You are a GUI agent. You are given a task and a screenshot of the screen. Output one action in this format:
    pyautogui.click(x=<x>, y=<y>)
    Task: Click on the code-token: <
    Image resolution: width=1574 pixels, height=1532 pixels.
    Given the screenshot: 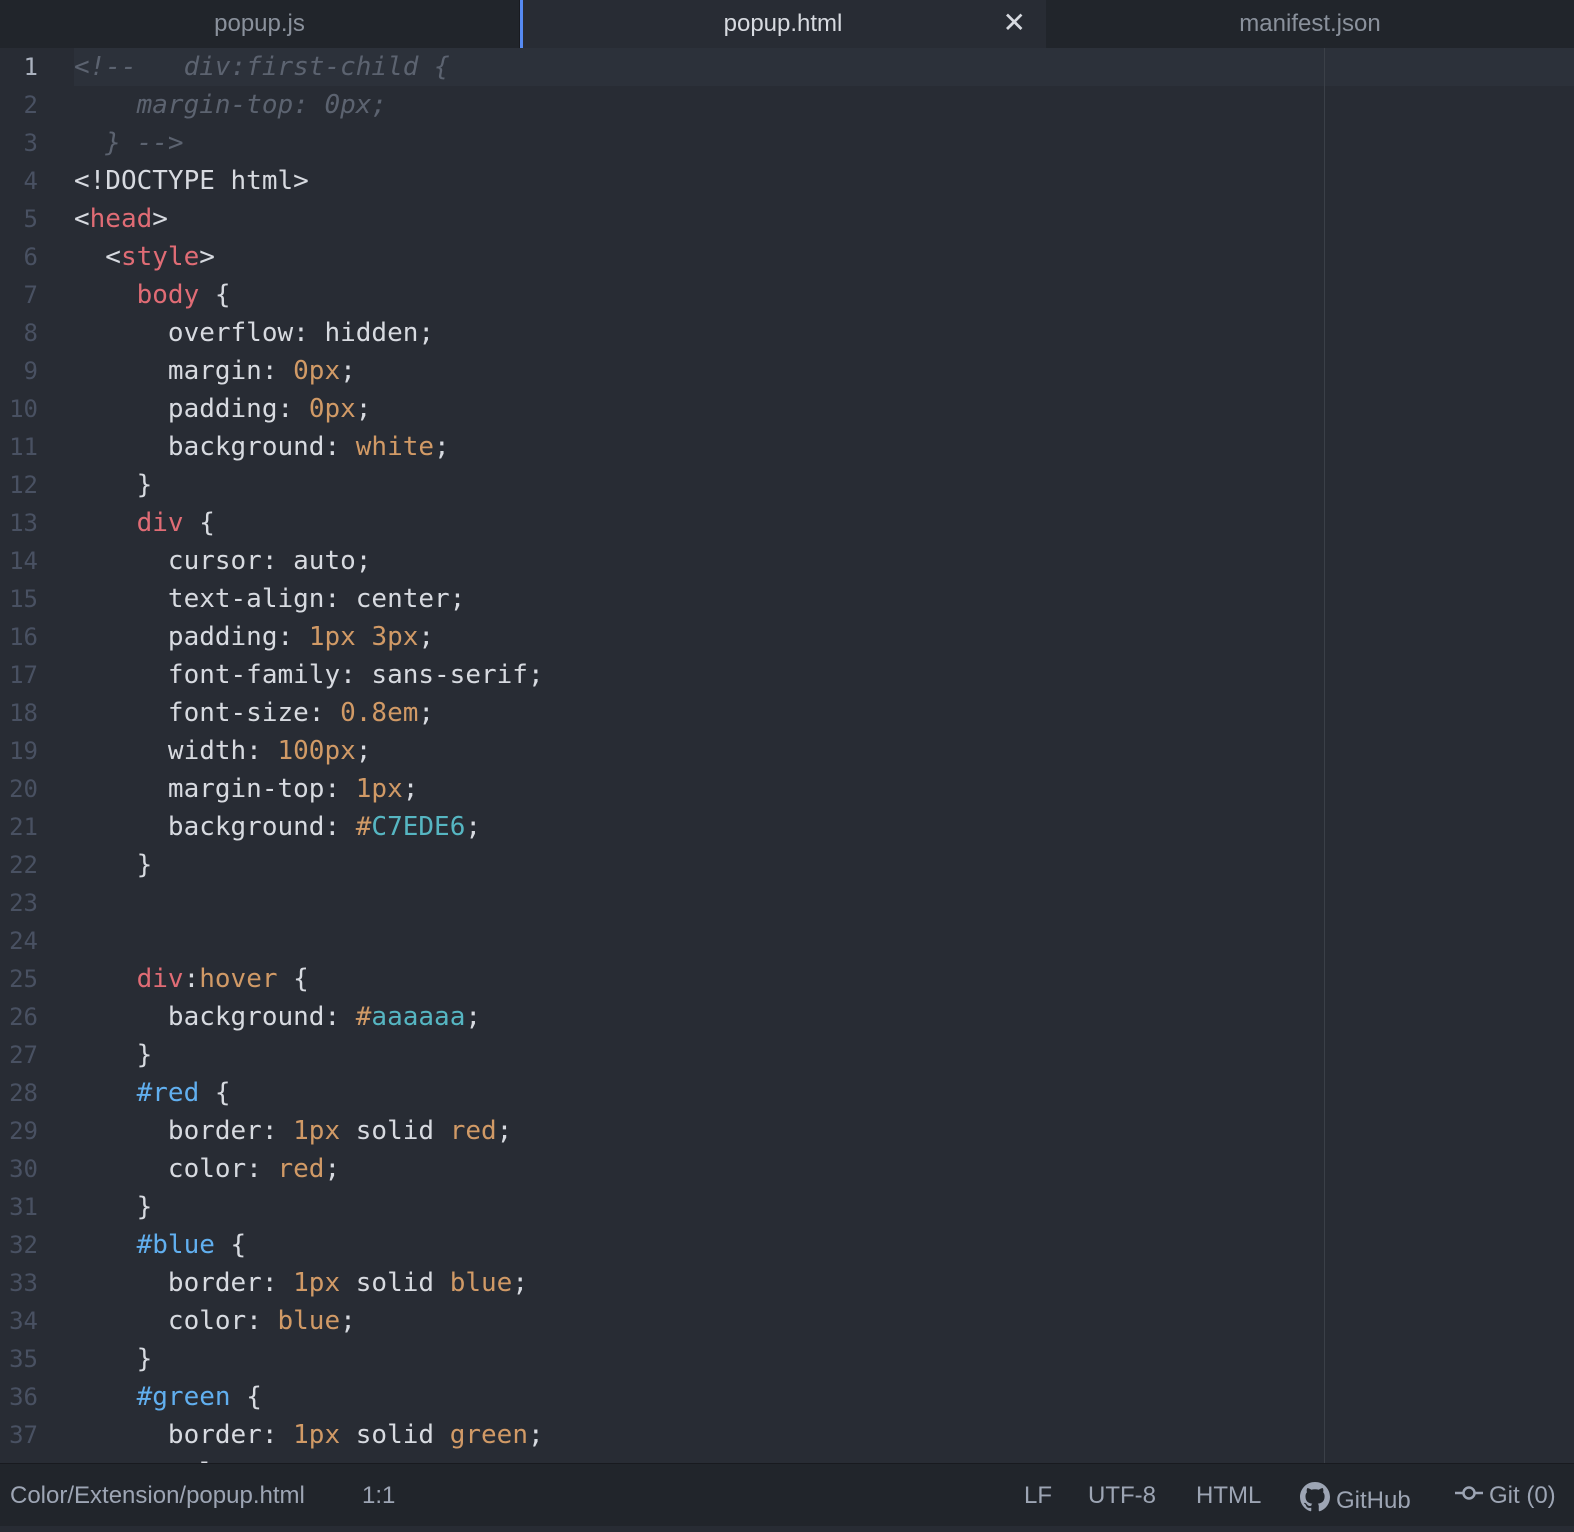 What is the action you would take?
    pyautogui.click(x=97, y=257)
    